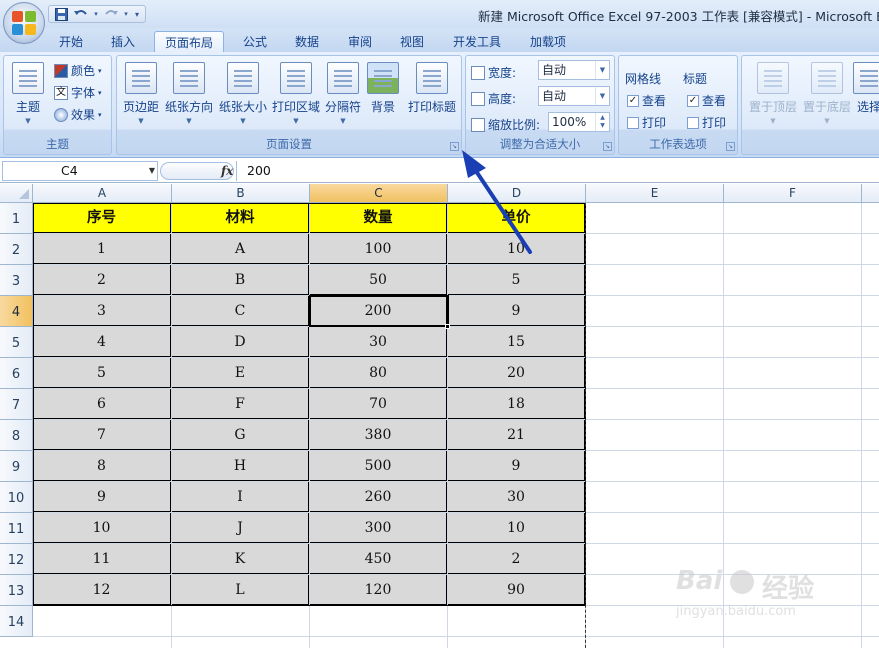  I want to click on theme-fonts-button: 文 字体 ▾, so click(78, 92).